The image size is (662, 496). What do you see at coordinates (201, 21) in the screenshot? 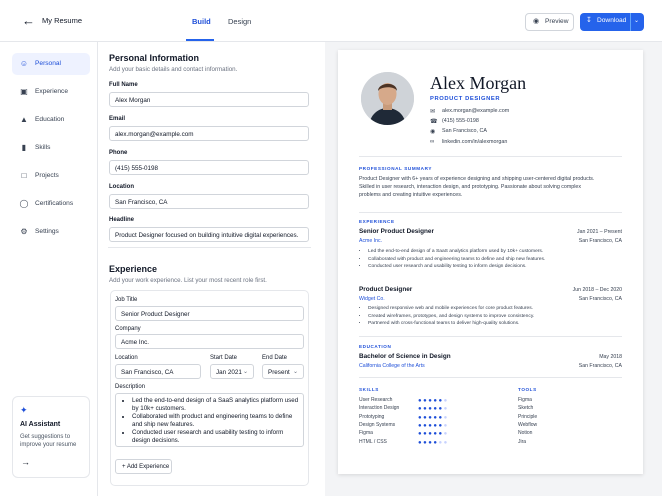
I see `tab-build: Build` at bounding box center [201, 21].